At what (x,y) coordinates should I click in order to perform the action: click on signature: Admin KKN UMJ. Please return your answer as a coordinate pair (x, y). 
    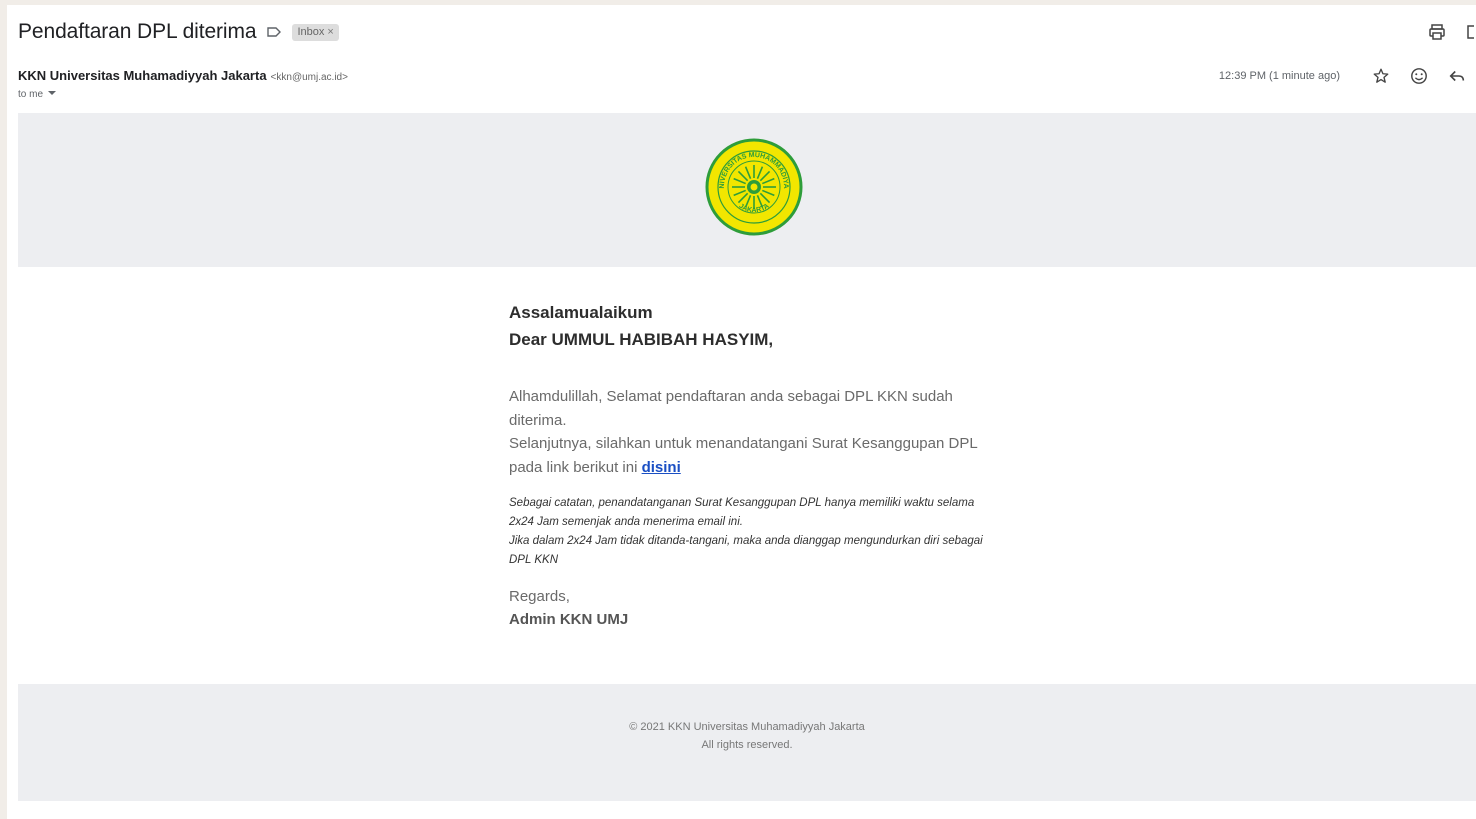
    Looking at the image, I should click on (569, 619).